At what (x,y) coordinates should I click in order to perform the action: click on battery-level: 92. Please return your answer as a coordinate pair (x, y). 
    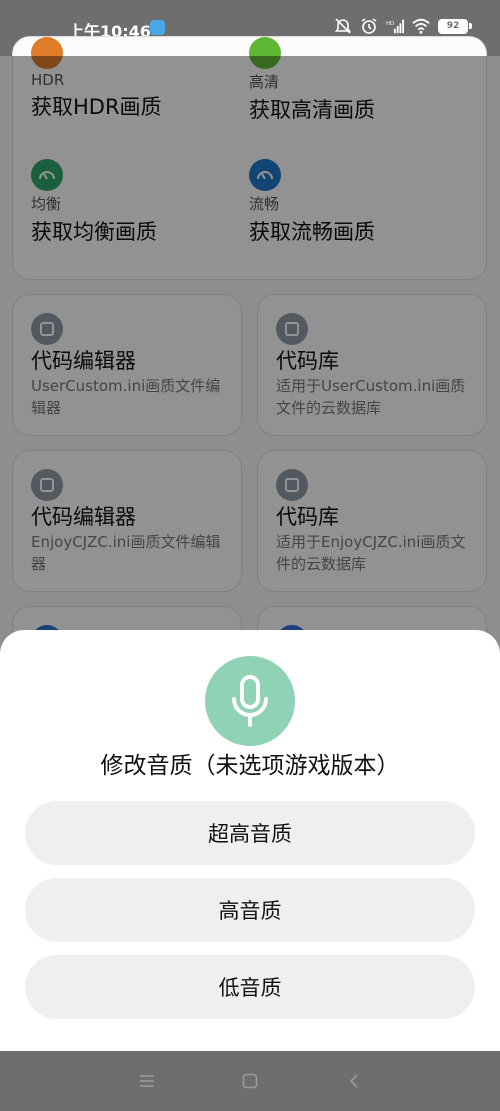
    Looking at the image, I should click on (453, 26).